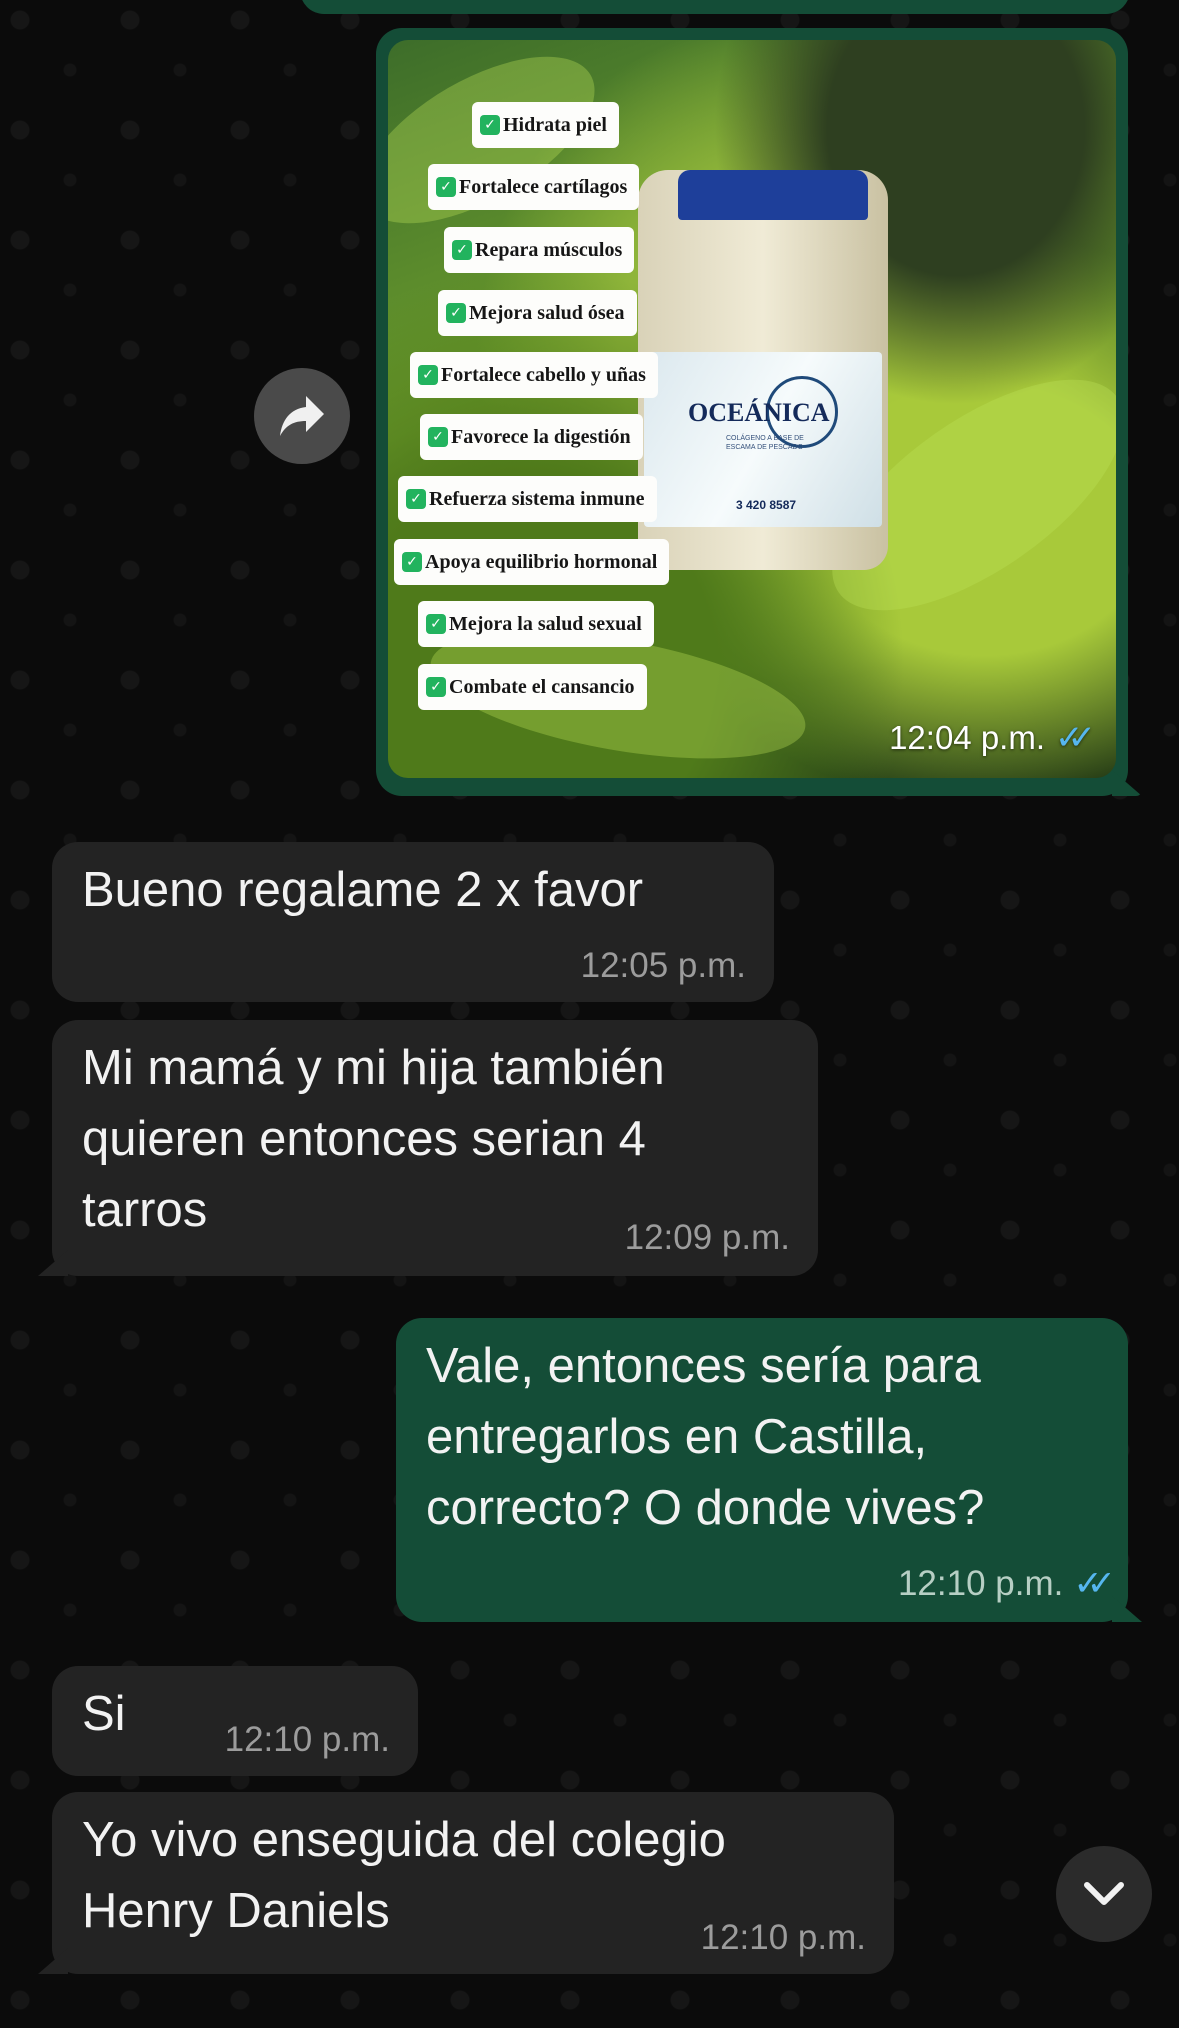  I want to click on message-timestamp: 12:04 p.m. ✓✓, so click(992, 738).